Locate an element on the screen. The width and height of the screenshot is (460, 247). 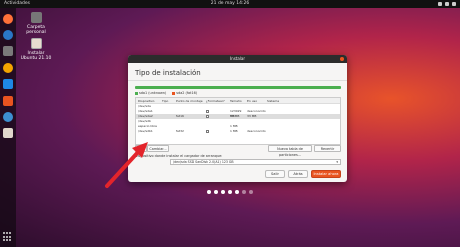
dock is located at coordinates (8, 127).